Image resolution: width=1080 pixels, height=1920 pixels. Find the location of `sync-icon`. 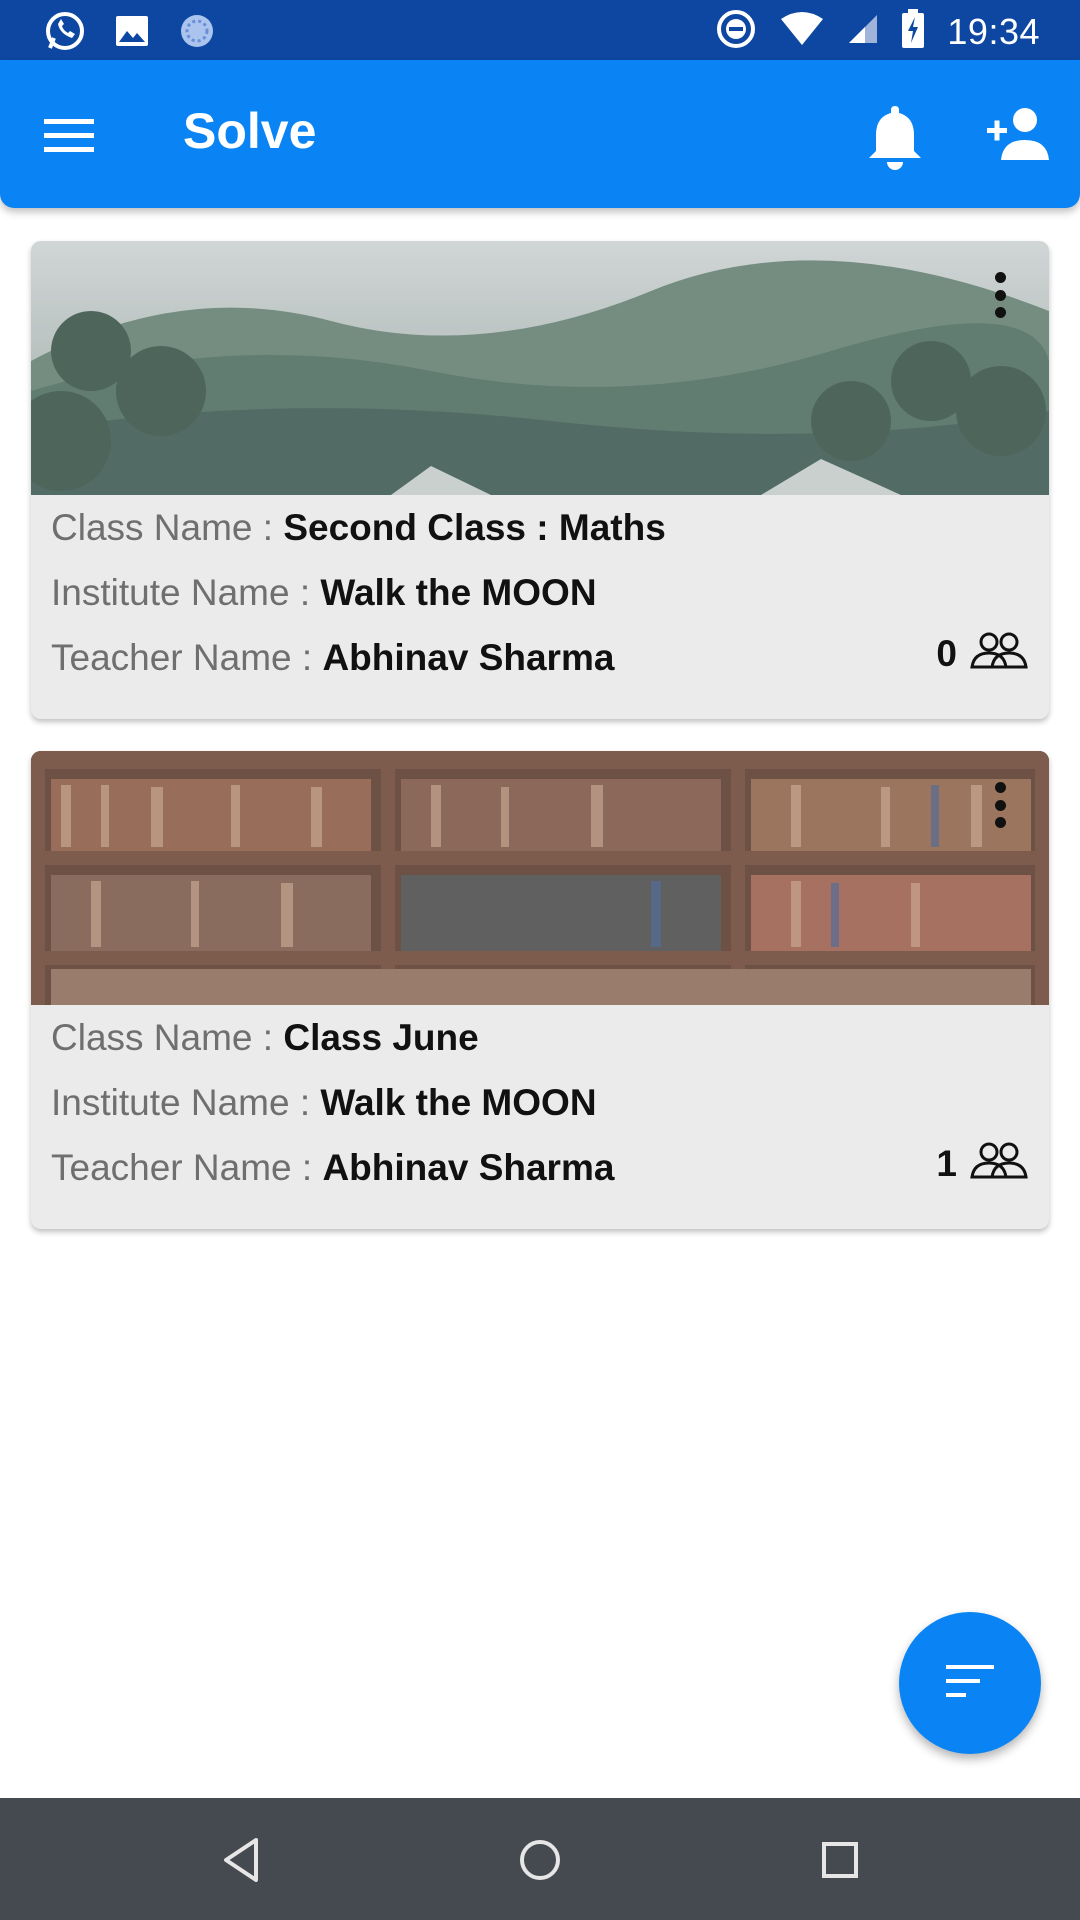

sync-icon is located at coordinates (197, 33).